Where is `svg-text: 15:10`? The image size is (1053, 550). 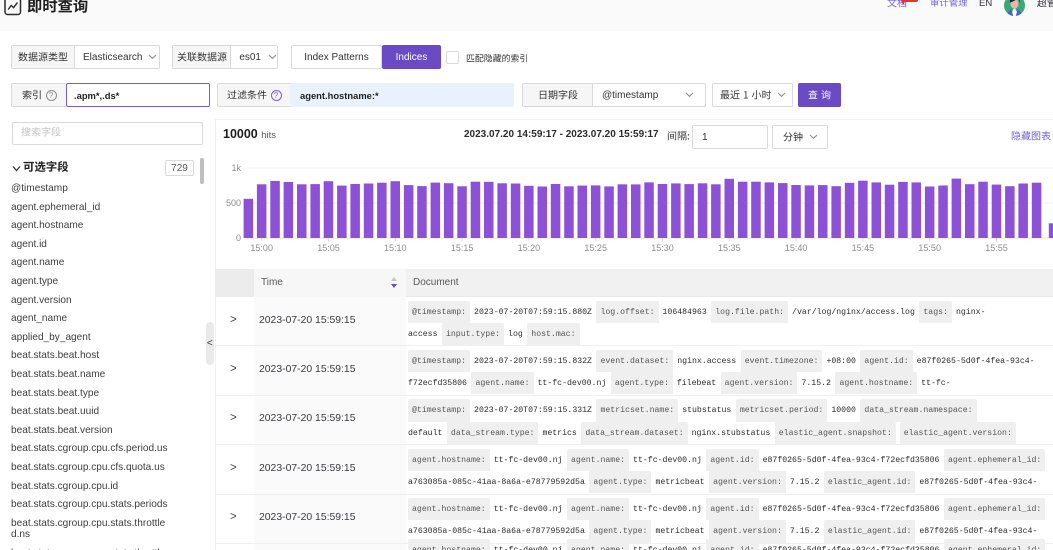 svg-text: 15:10 is located at coordinates (395, 248).